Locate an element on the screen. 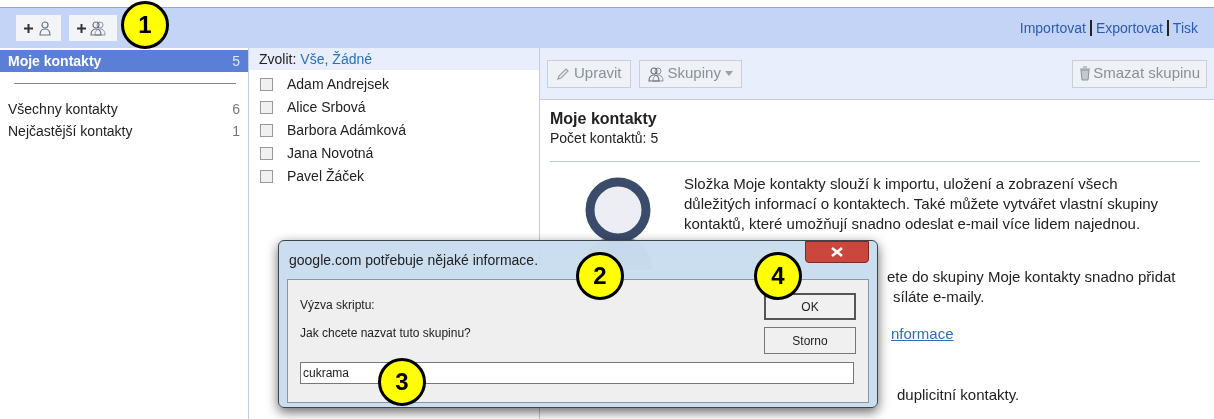 The height and width of the screenshot is (419, 1214). group-title: Moje kontakty is located at coordinates (604, 119).